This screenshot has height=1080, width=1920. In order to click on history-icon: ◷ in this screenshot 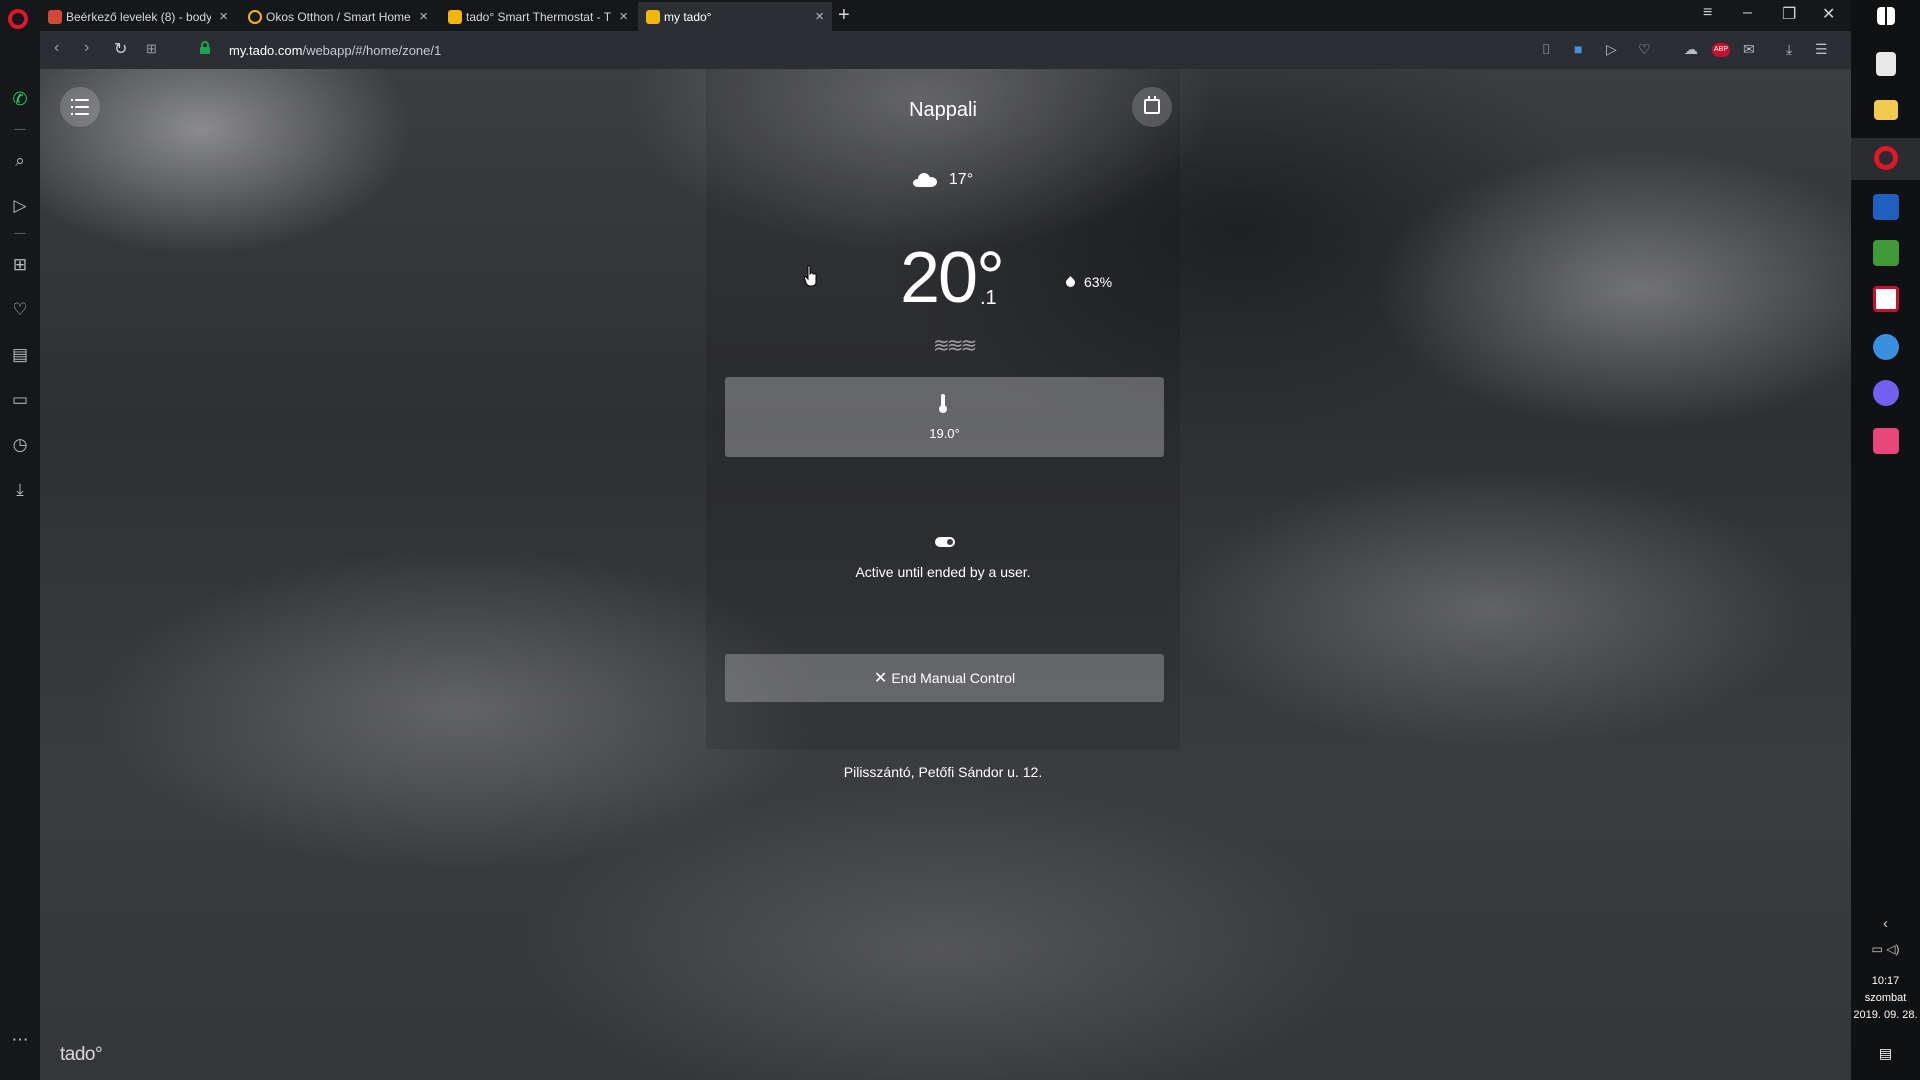, I will do `click(20, 445)`.